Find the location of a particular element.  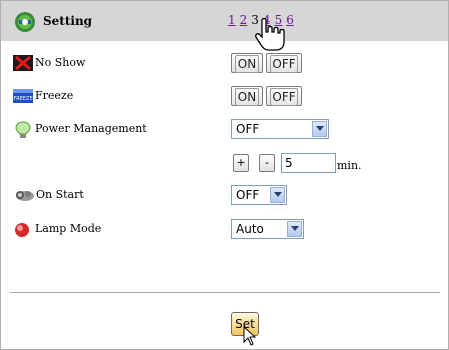

lightbulb-icon is located at coordinates (23, 129).